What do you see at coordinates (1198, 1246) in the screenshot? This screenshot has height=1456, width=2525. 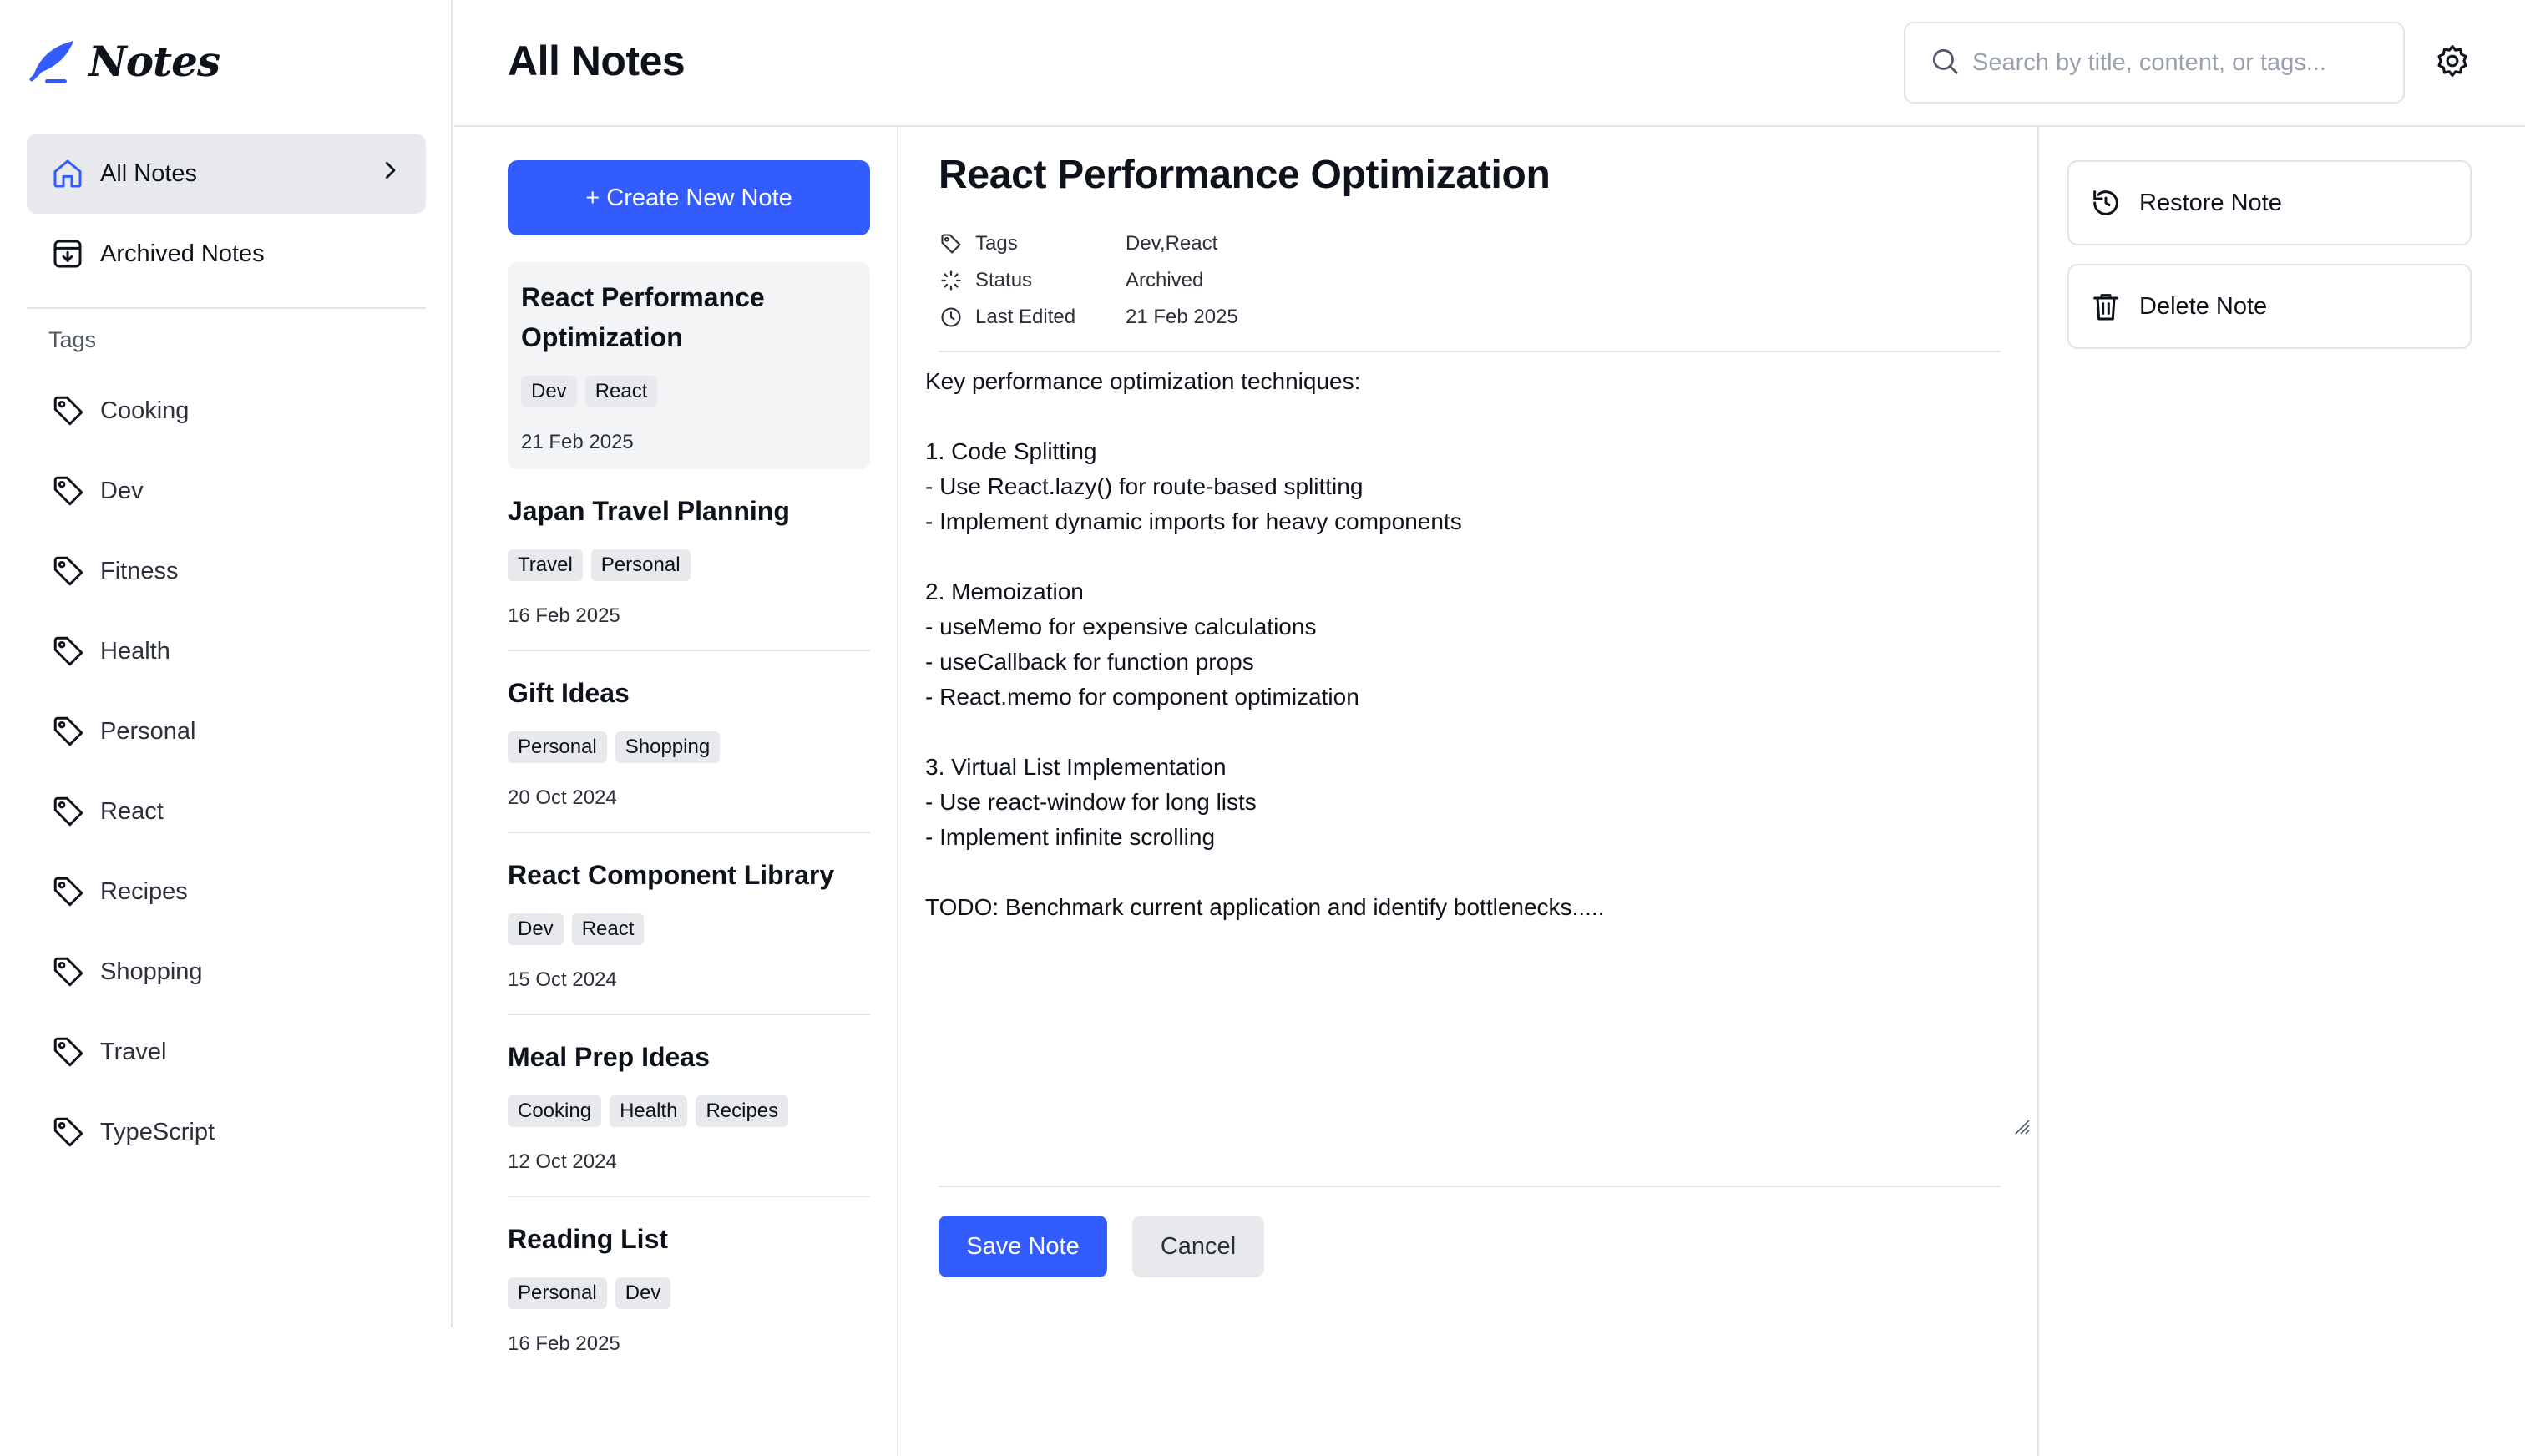 I see `cancel-button: Cancel` at bounding box center [1198, 1246].